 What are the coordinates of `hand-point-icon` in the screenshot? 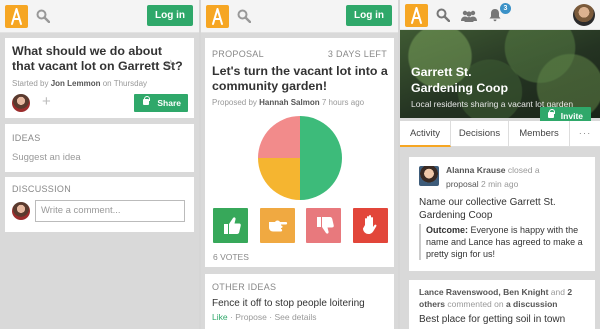 It's located at (277, 225).